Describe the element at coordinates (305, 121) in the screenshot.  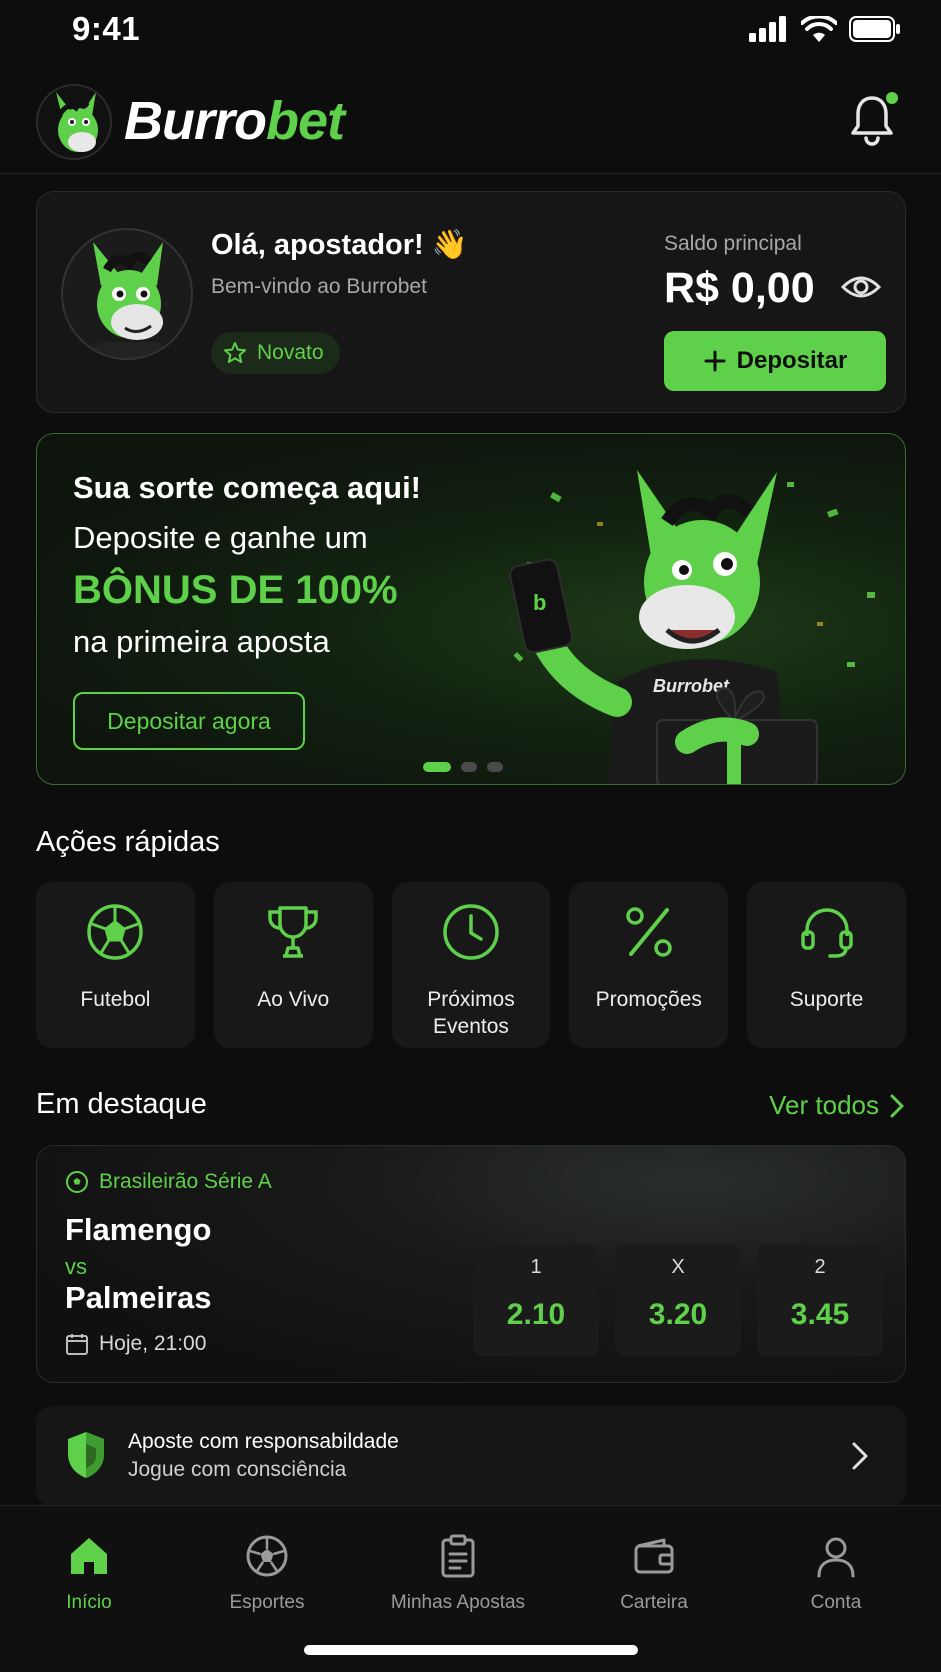
I see `logo-accent: bet` at that location.